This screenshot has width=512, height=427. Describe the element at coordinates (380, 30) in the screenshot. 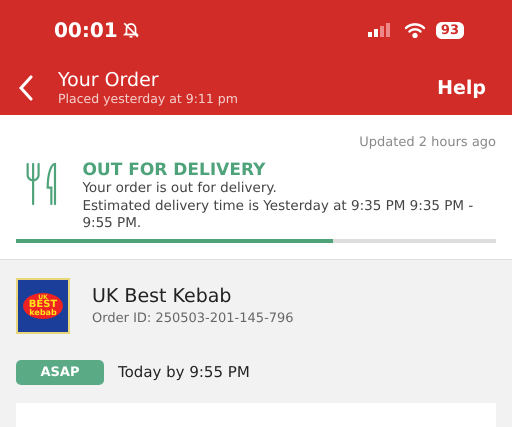

I see `signal-icon` at that location.